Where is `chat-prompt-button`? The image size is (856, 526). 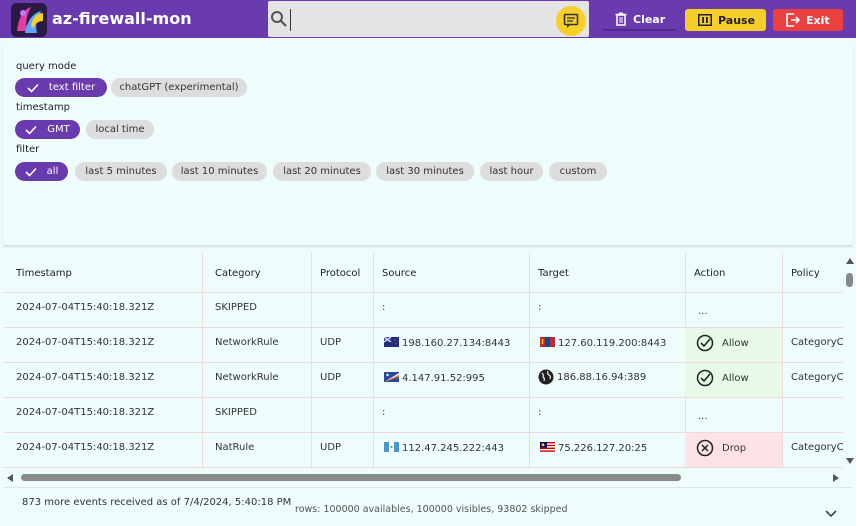
chat-prompt-button is located at coordinates (571, 21).